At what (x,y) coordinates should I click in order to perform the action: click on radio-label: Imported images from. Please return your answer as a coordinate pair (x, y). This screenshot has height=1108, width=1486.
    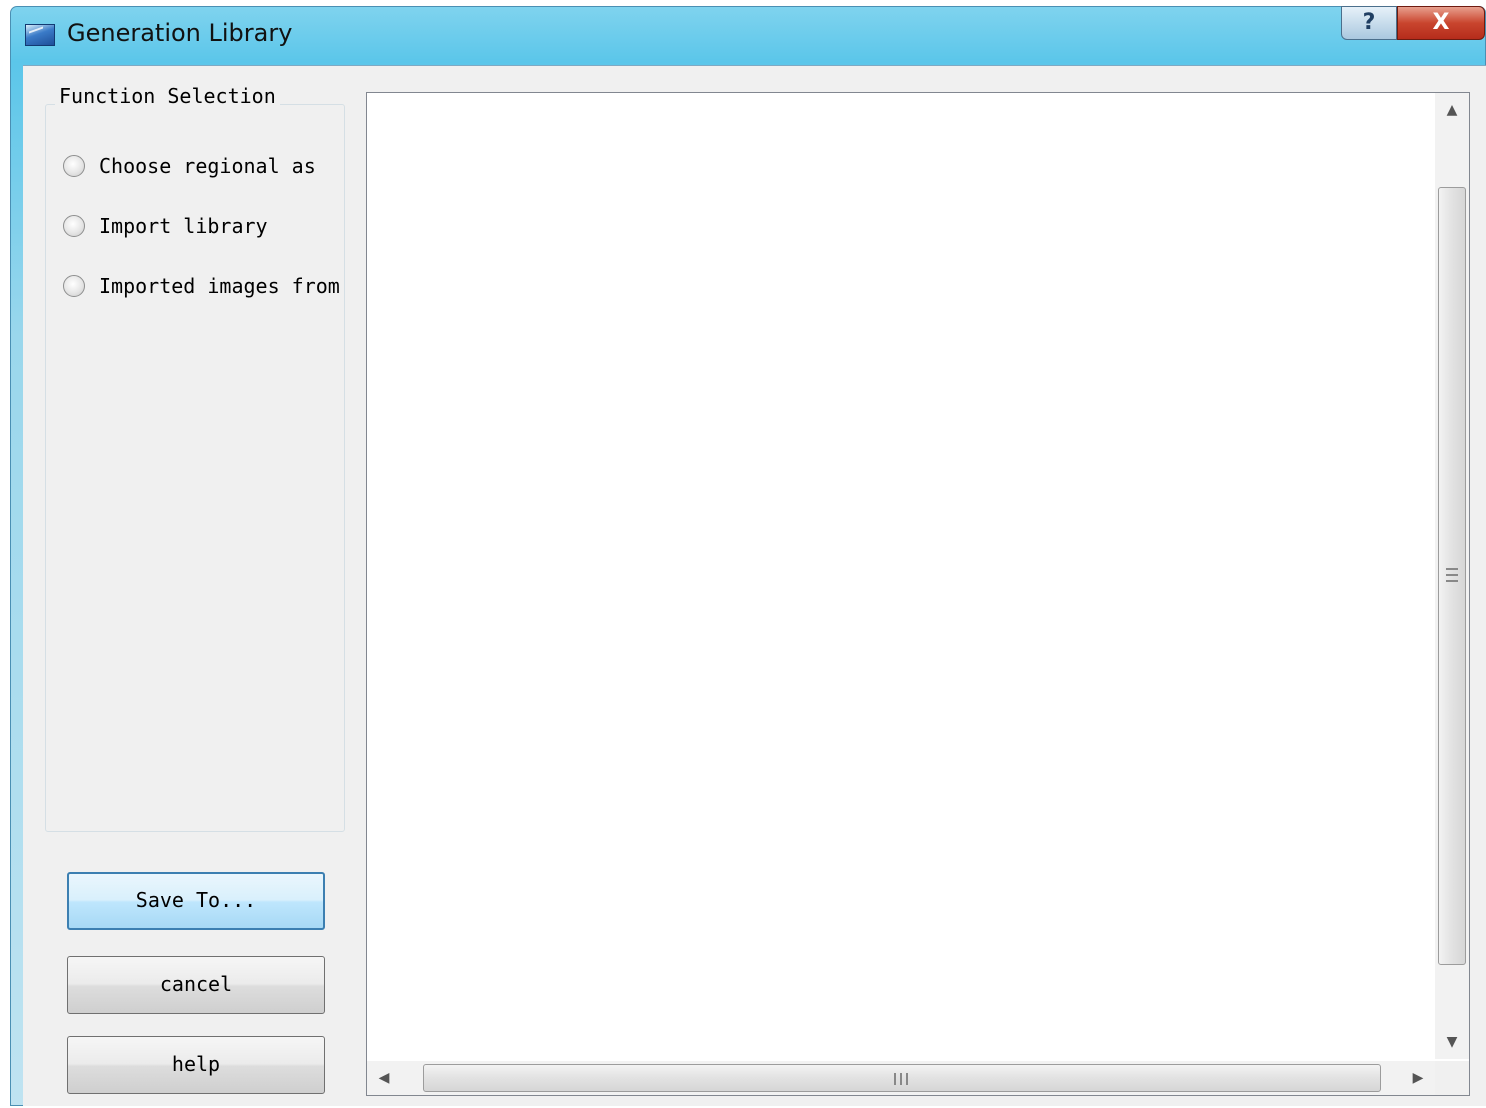
    Looking at the image, I should click on (219, 286).